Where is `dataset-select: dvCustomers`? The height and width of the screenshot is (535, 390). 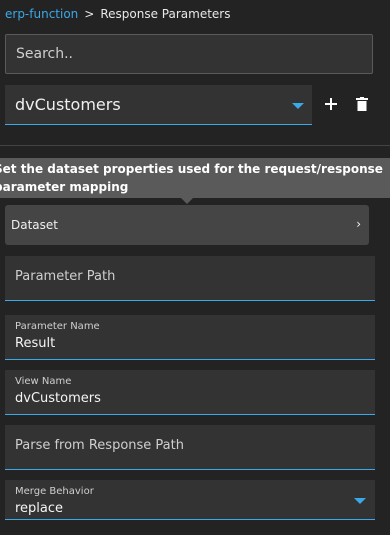
dataset-select: dvCustomers is located at coordinates (158, 105).